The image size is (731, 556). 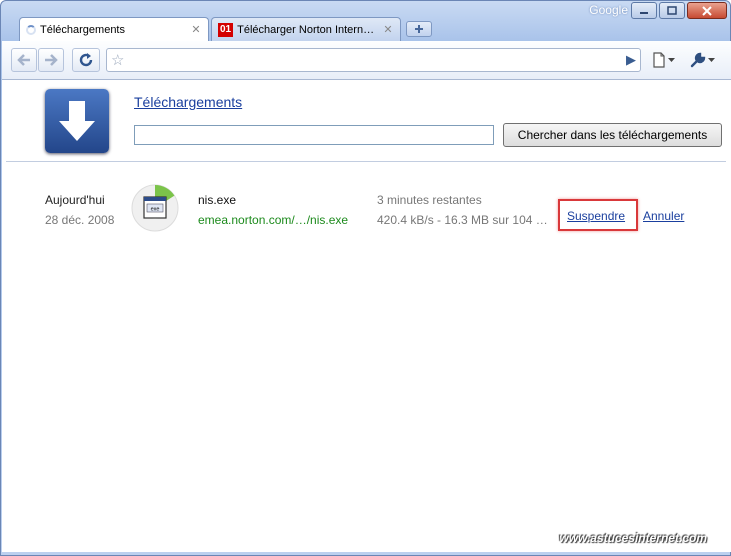 I want to click on reload-button, so click(x=86, y=60).